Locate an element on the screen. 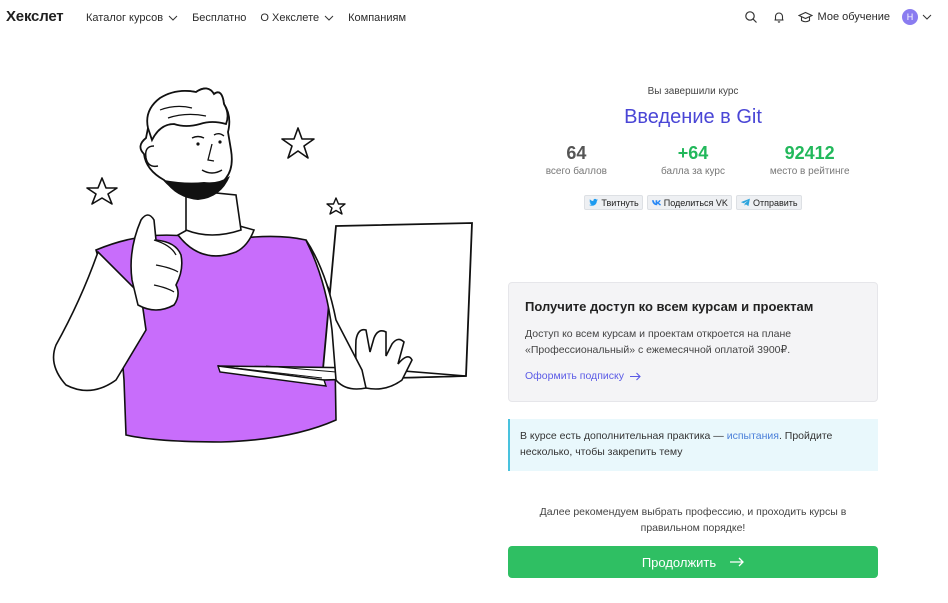  nav-companies-label: Компаниям is located at coordinates (377, 18).